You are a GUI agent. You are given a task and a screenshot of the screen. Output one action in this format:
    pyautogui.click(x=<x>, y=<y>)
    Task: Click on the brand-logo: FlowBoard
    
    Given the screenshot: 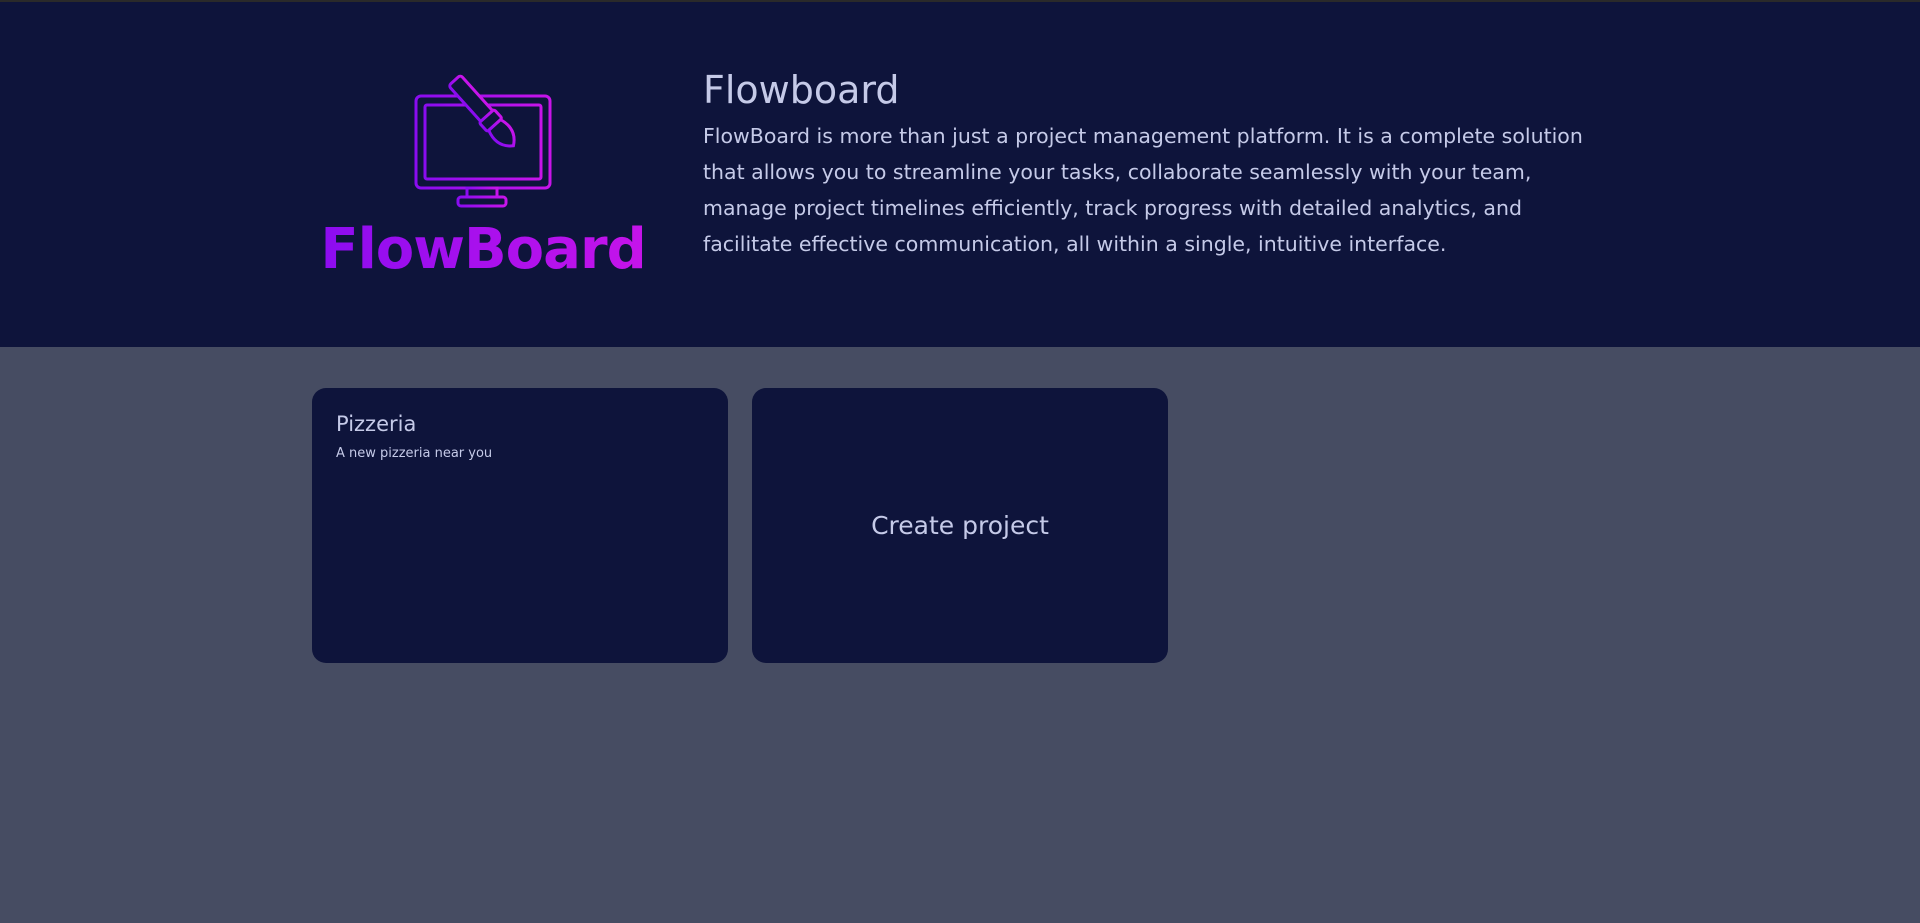 What is the action you would take?
    pyautogui.click(x=483, y=179)
    